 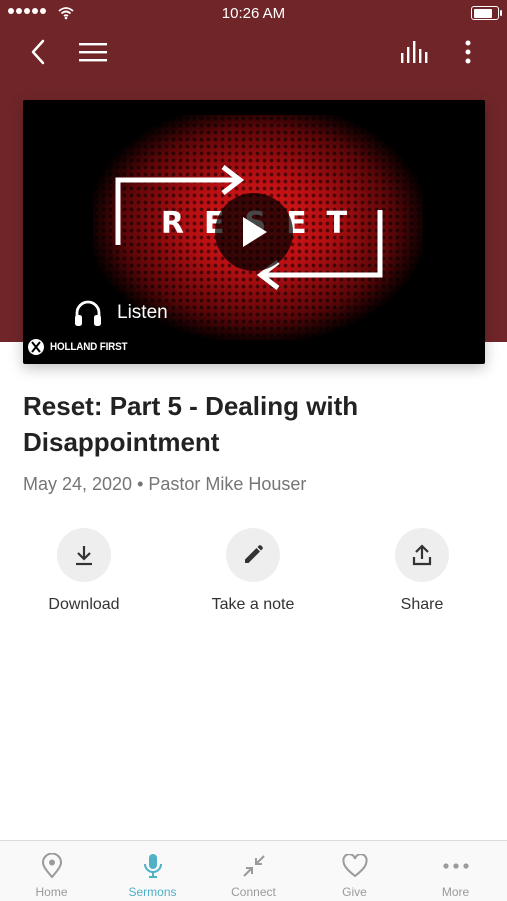 I want to click on take-note-circle, so click(x=253, y=555).